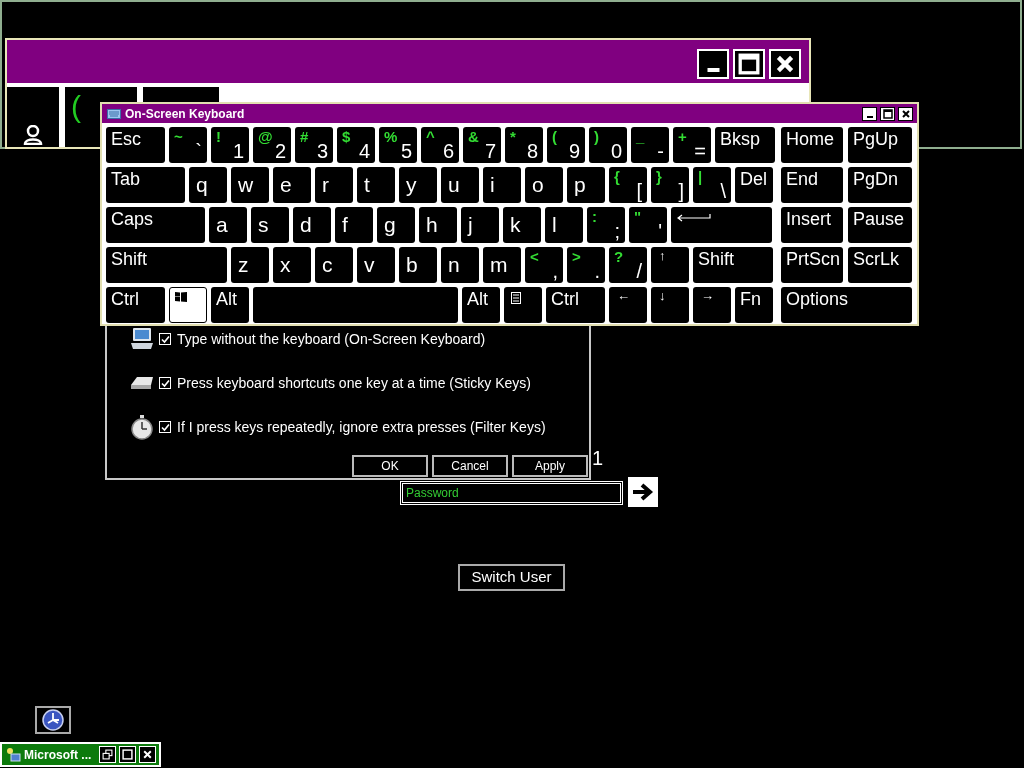 The height and width of the screenshot is (768, 1024). I want to click on option-label: If I press keys repeatedly, ignore extra presses (Filter Keys), so click(361, 427).